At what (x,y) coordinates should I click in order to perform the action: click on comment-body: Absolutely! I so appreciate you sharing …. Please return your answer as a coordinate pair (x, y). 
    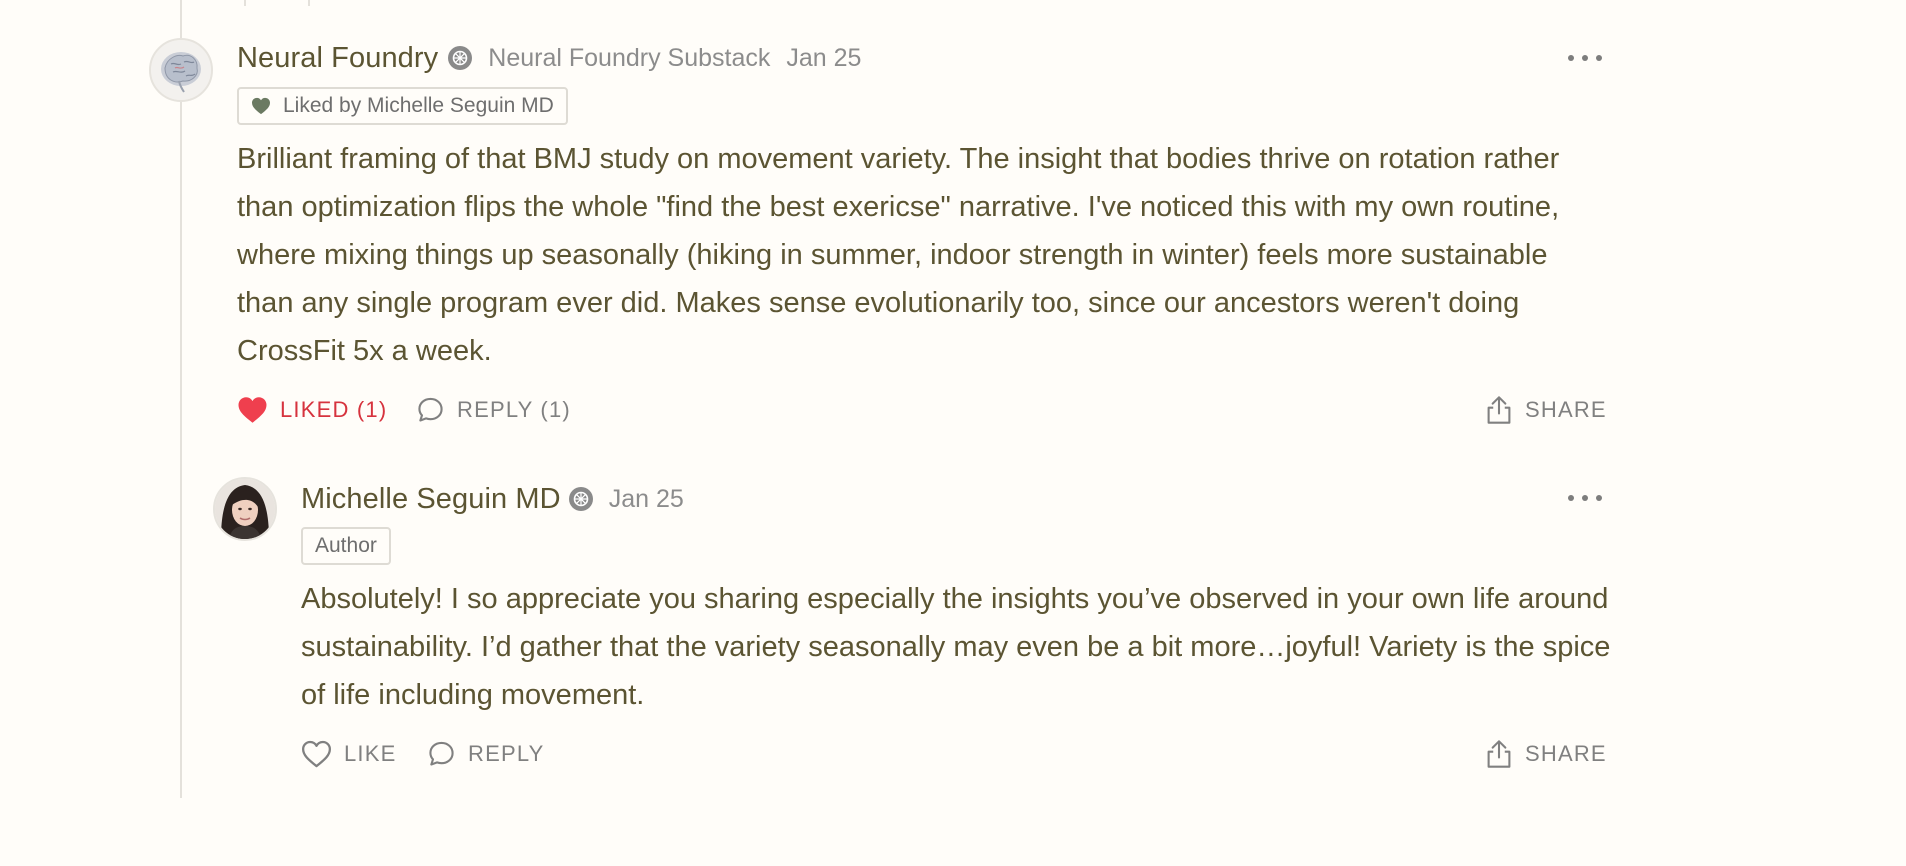
    Looking at the image, I should click on (956, 647).